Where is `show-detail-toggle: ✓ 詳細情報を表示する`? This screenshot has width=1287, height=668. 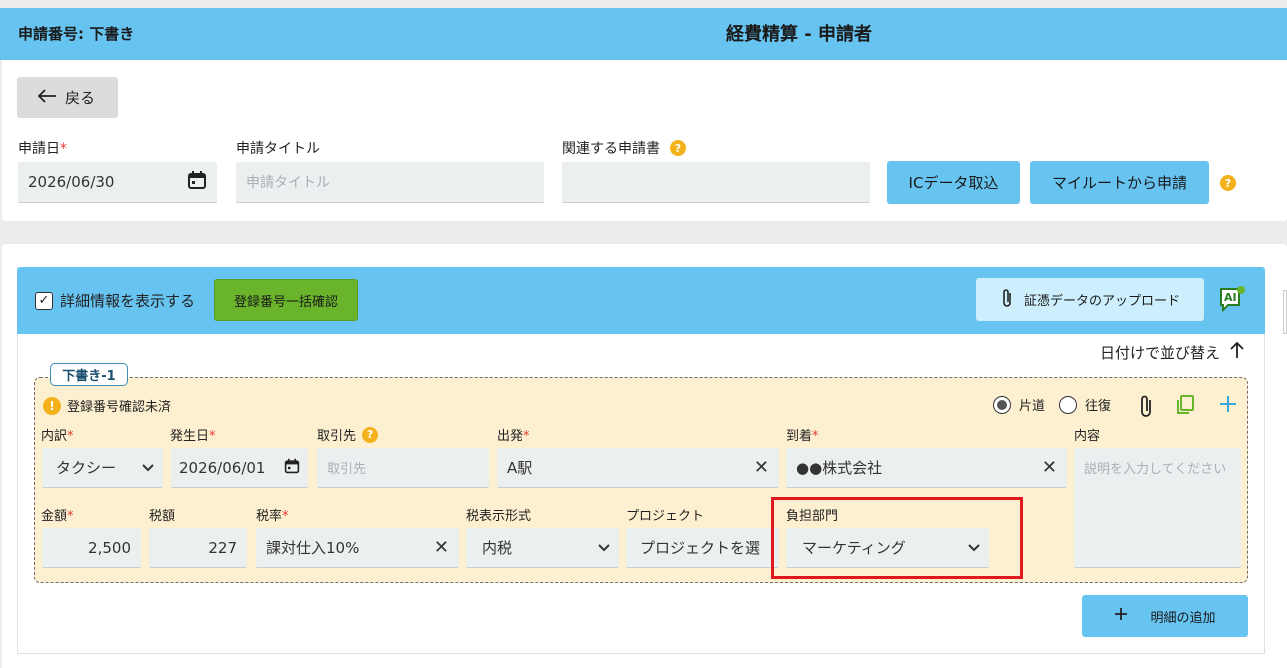 show-detail-toggle: ✓ 詳細情報を表示する is located at coordinates (115, 300).